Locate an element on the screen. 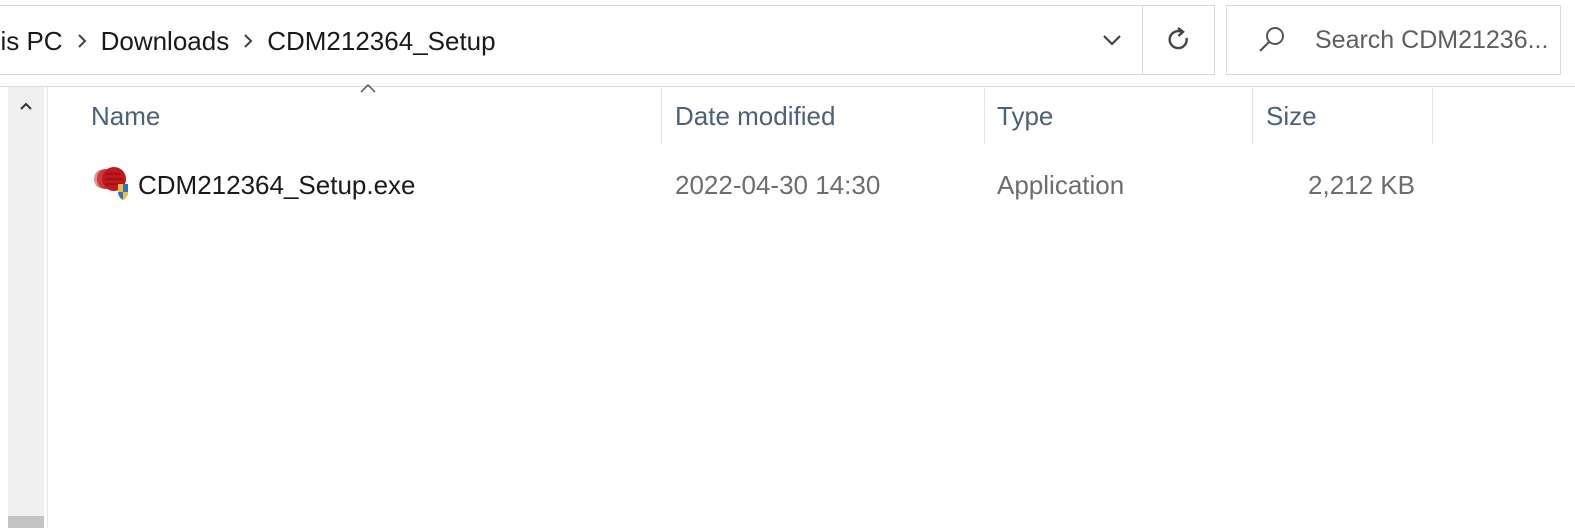 This screenshot has width=1575, height=528. column-divider is located at coordinates (1432, 116).